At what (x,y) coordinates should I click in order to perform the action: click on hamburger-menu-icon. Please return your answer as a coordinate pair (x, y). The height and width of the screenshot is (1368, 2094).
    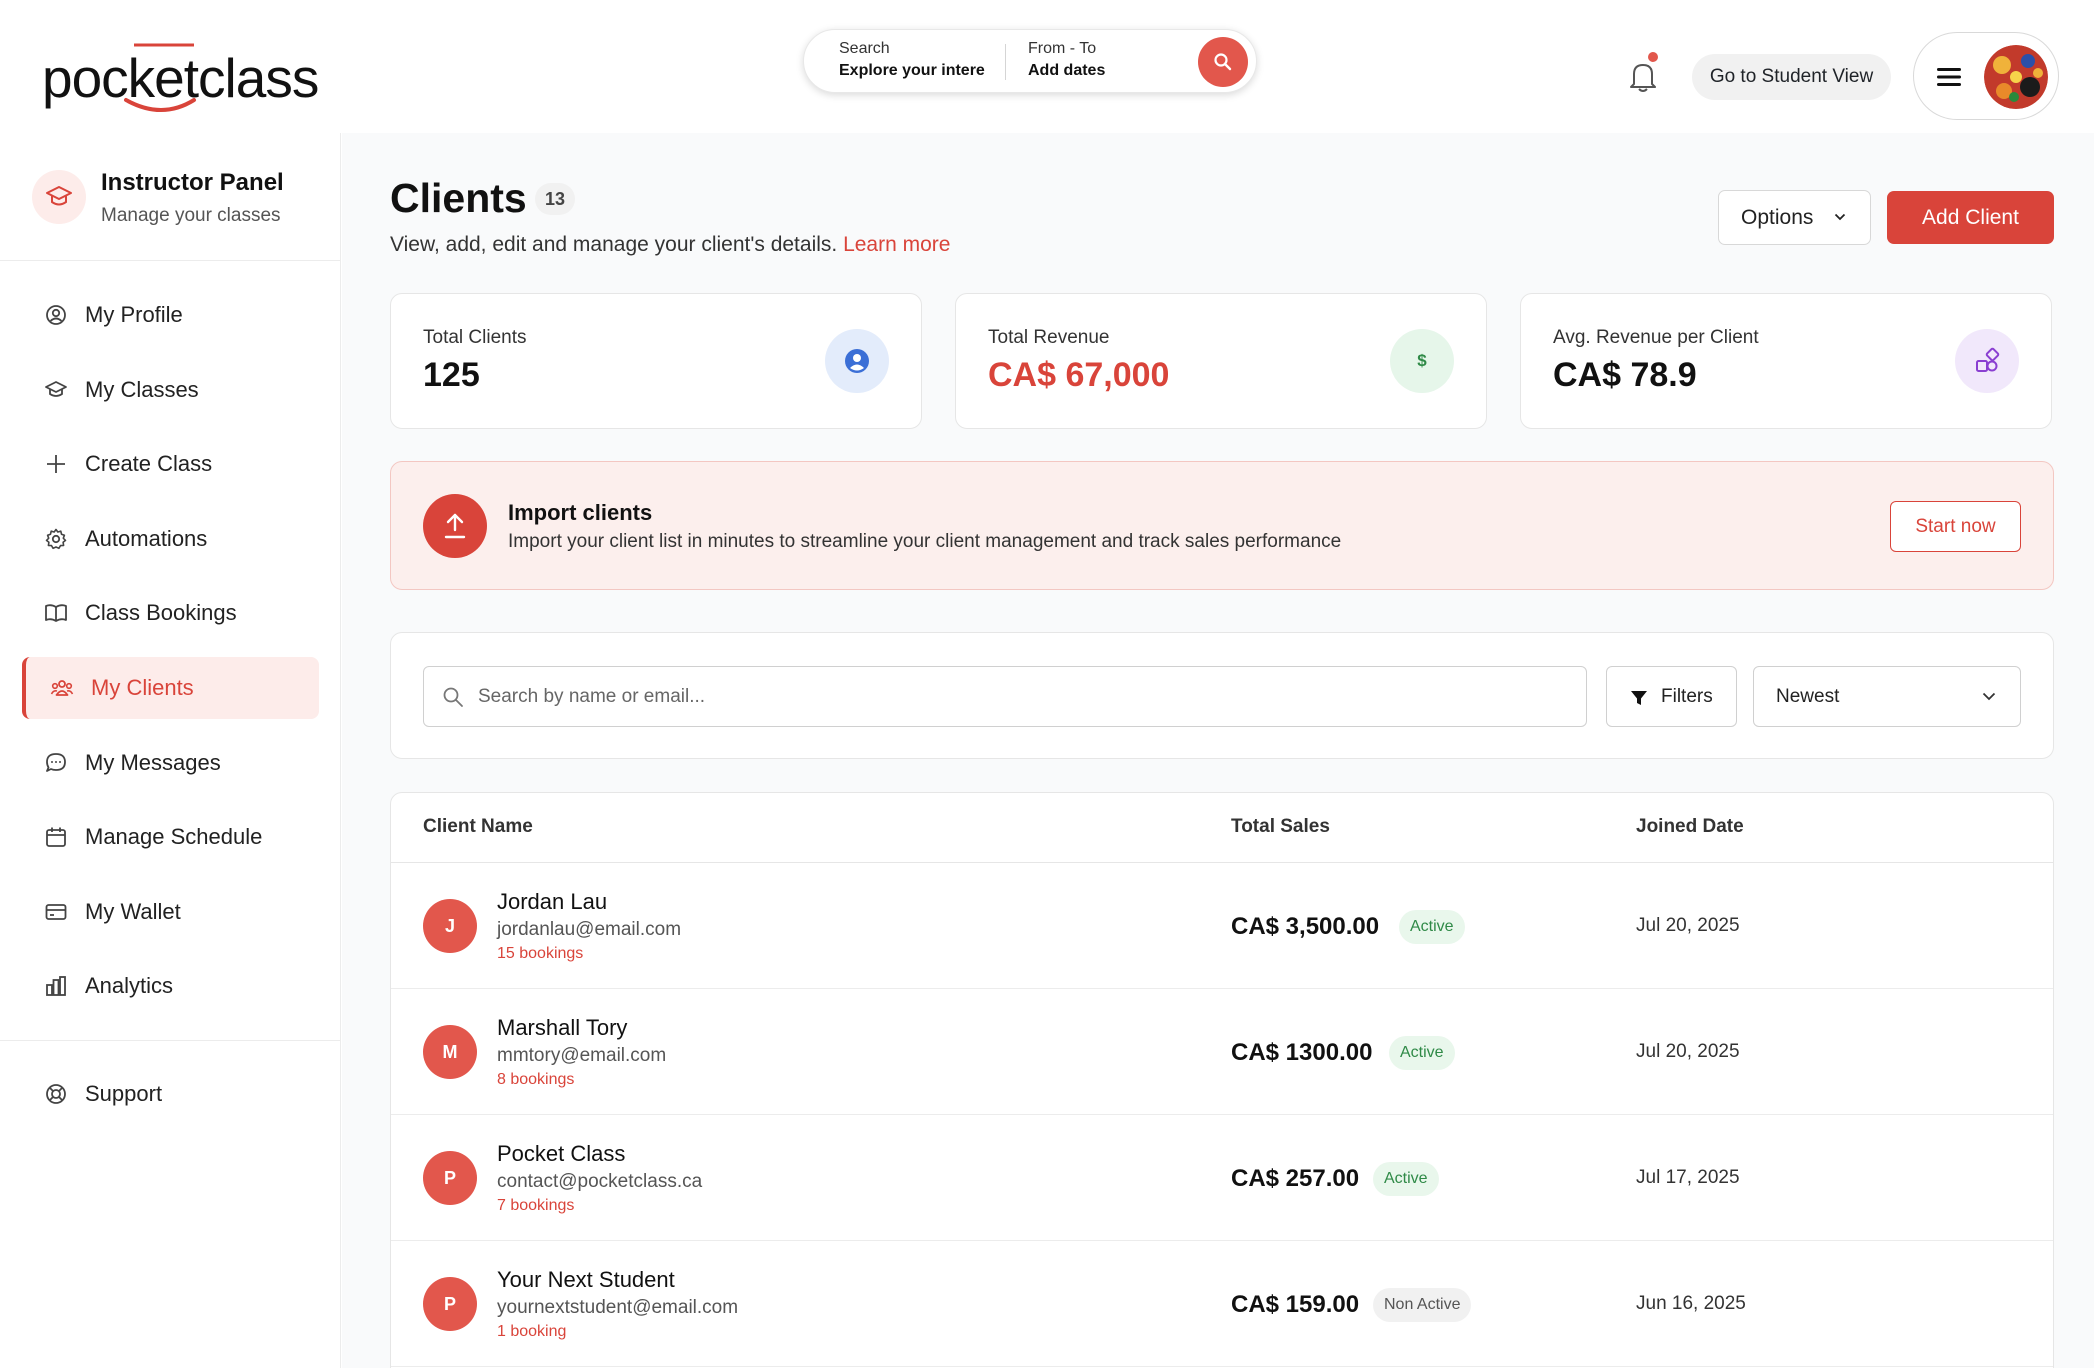
    Looking at the image, I should click on (1949, 77).